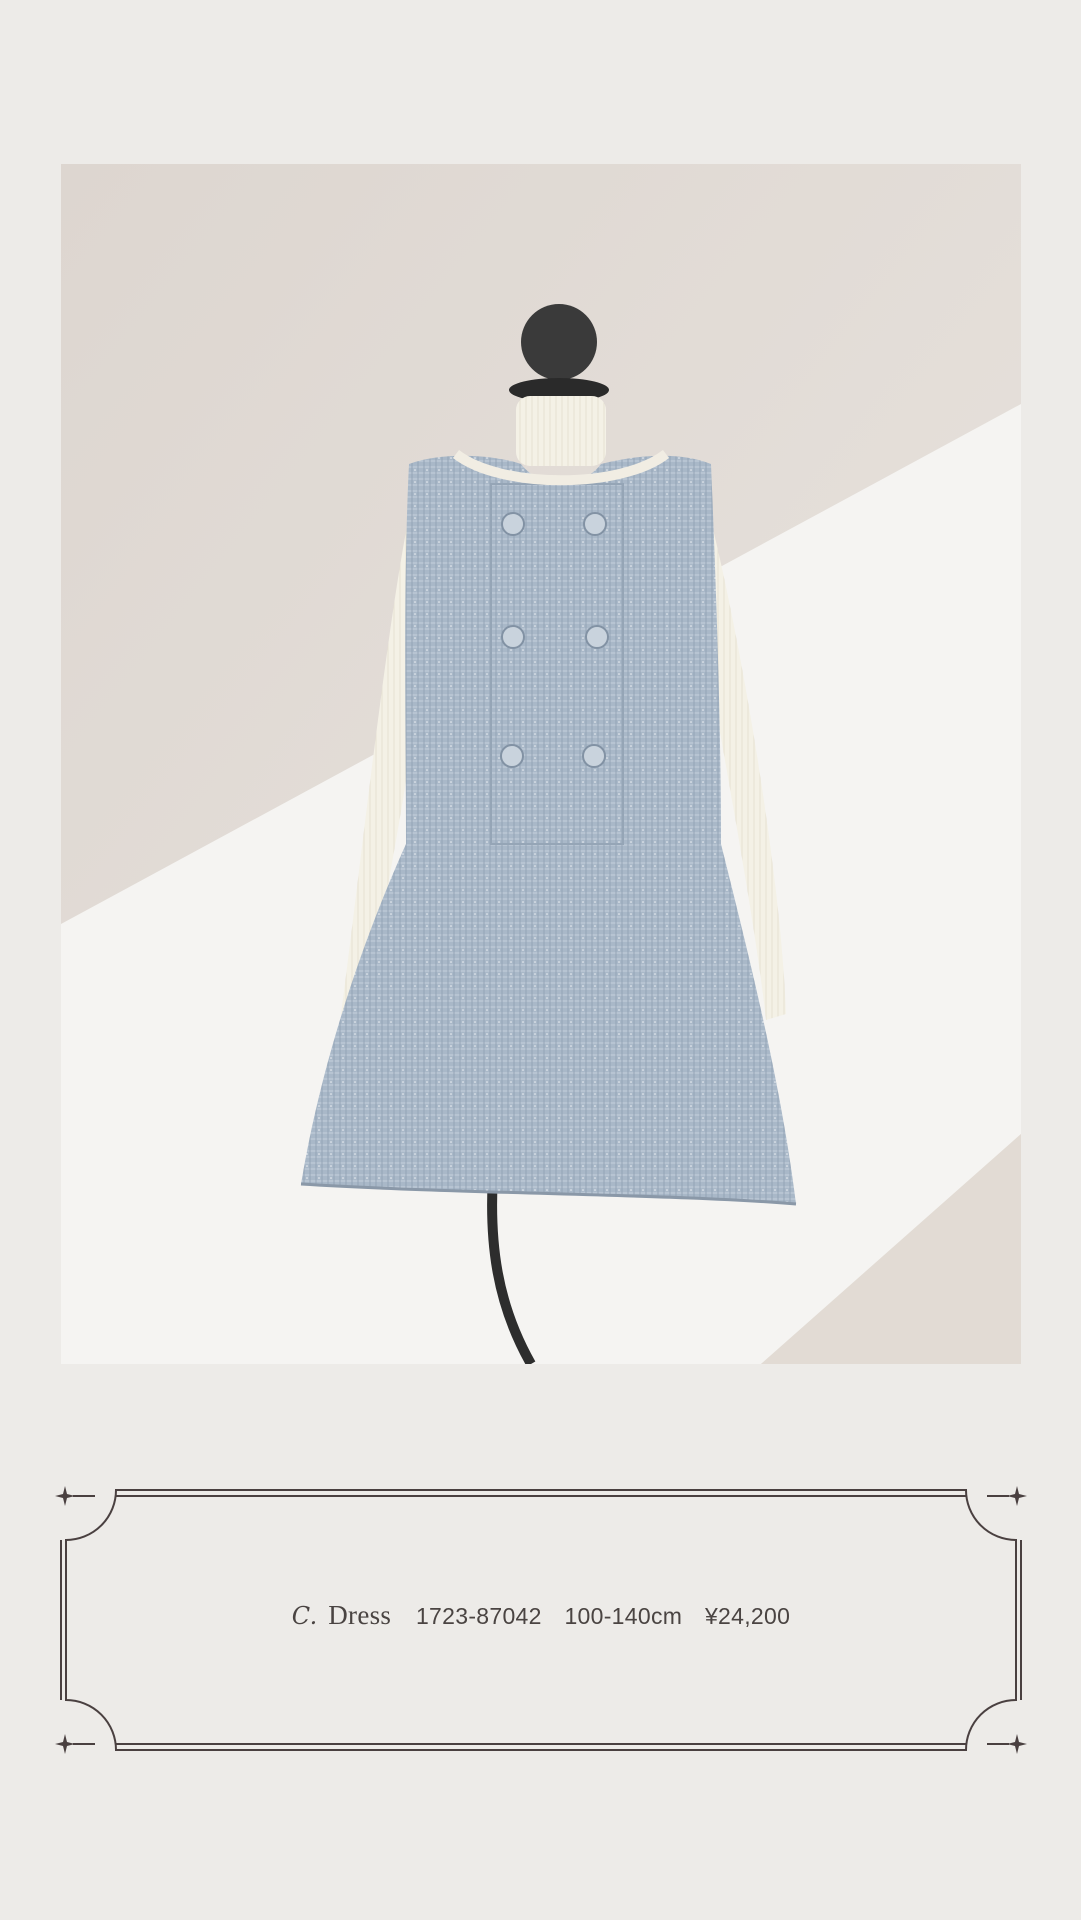 The width and height of the screenshot is (1081, 1920). I want to click on item-letter: C., so click(304, 1616).